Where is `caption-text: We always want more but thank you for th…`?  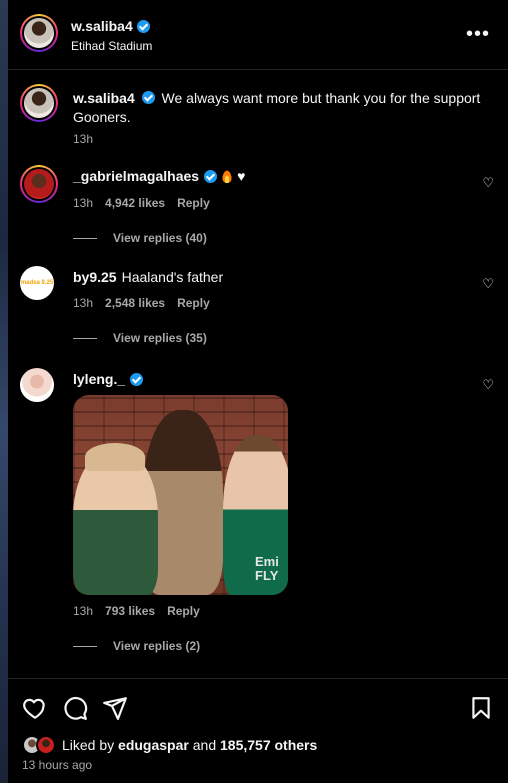 caption-text: We always want more but thank you for th… is located at coordinates (277, 107).